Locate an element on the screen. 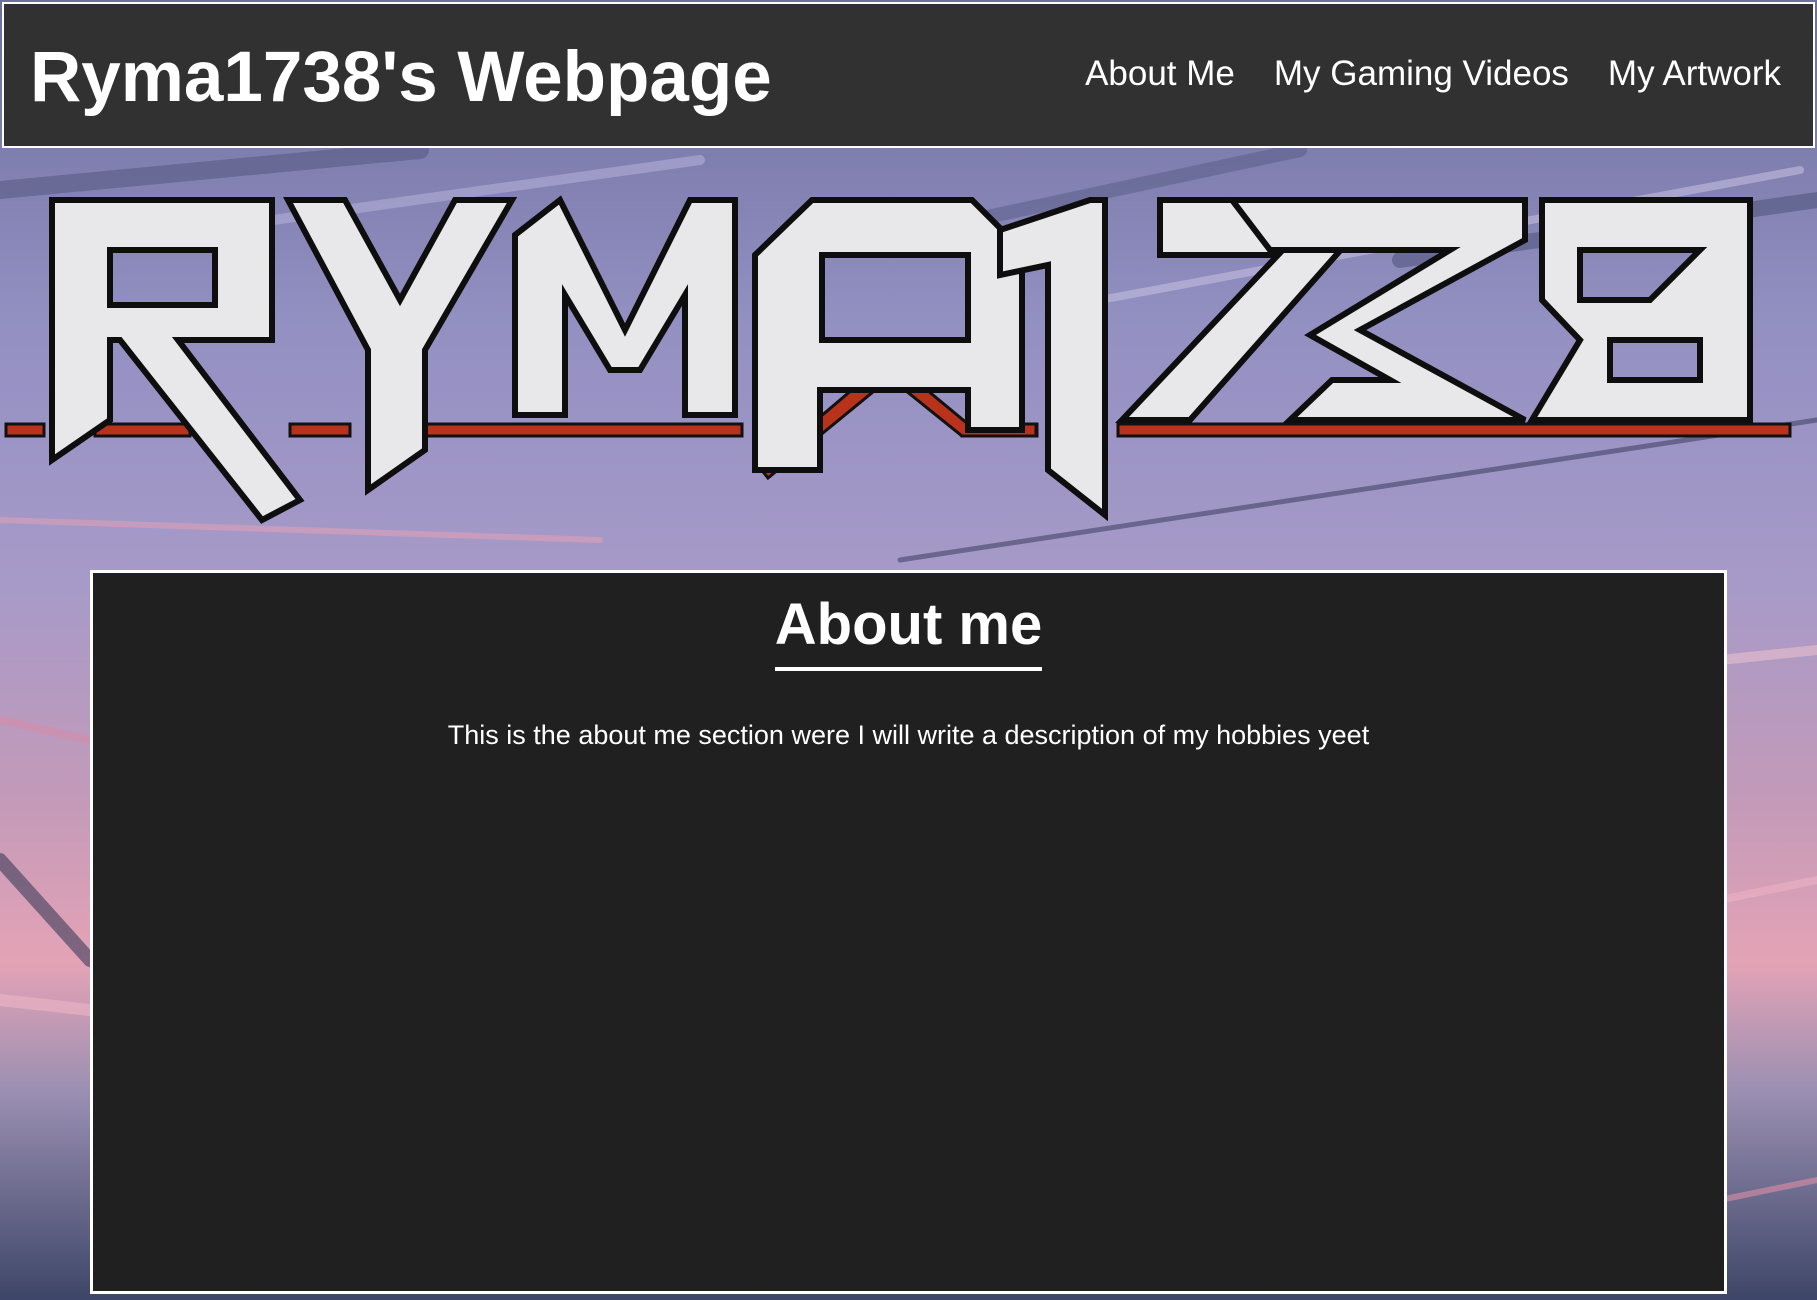 This screenshot has height=1300, width=1817. main-nav: About Me My Gaming Videos My Artwork is located at coordinates (1433, 74).